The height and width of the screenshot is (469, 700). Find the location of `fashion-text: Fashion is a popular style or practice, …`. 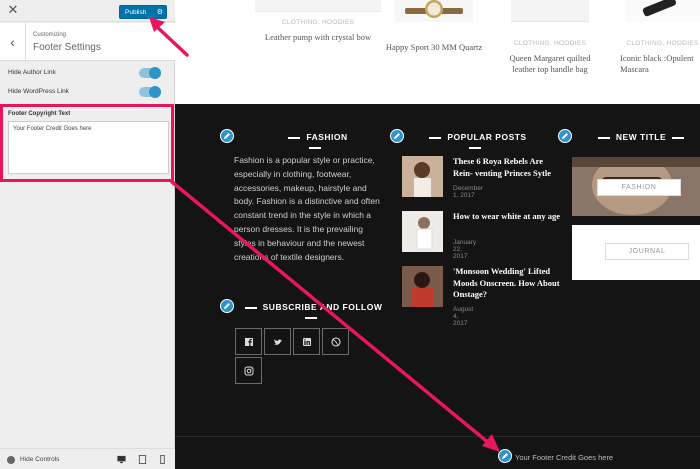

fashion-text: Fashion is a popular style or practice, … is located at coordinates (307, 208).